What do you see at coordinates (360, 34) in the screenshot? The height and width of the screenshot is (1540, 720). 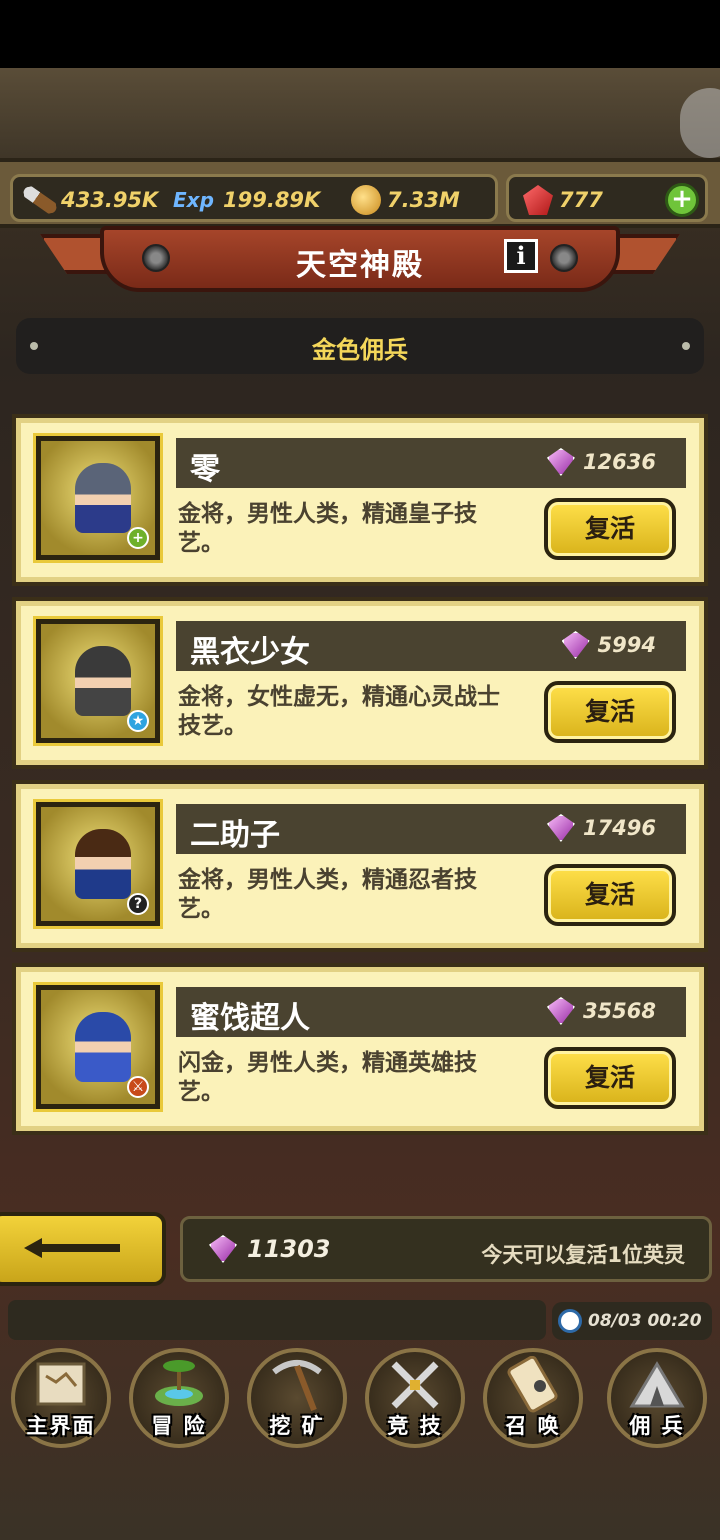 I see `status-bar` at bounding box center [360, 34].